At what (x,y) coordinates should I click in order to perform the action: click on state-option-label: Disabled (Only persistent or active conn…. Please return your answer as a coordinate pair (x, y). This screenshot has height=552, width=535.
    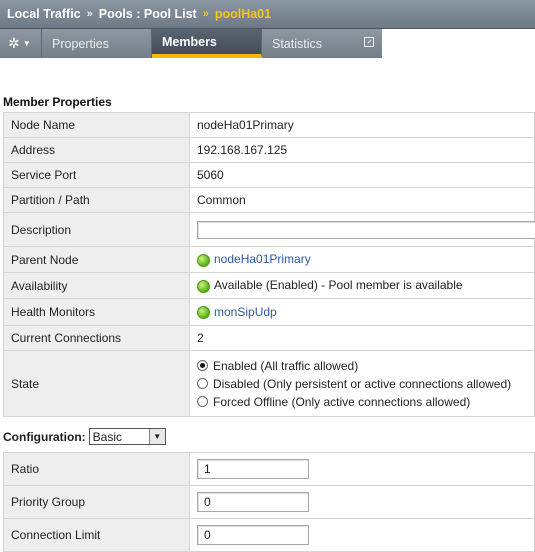
    Looking at the image, I should click on (362, 383).